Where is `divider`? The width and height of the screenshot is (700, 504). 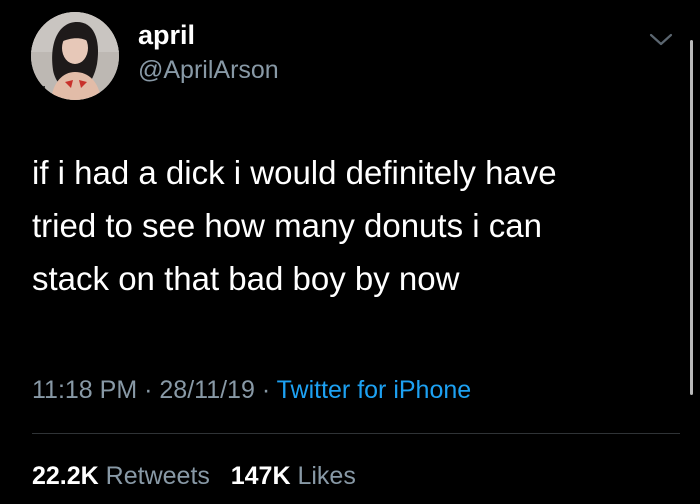 divider is located at coordinates (356, 433).